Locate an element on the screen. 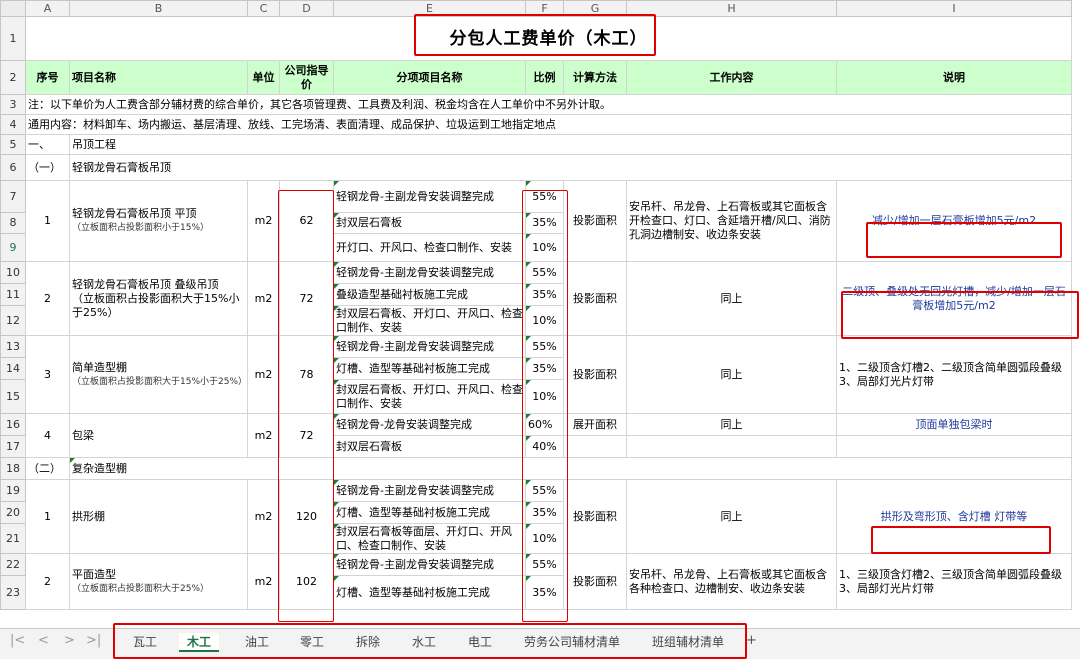 This screenshot has width=1080, height=659. section-number: 一、 is located at coordinates (47, 144).